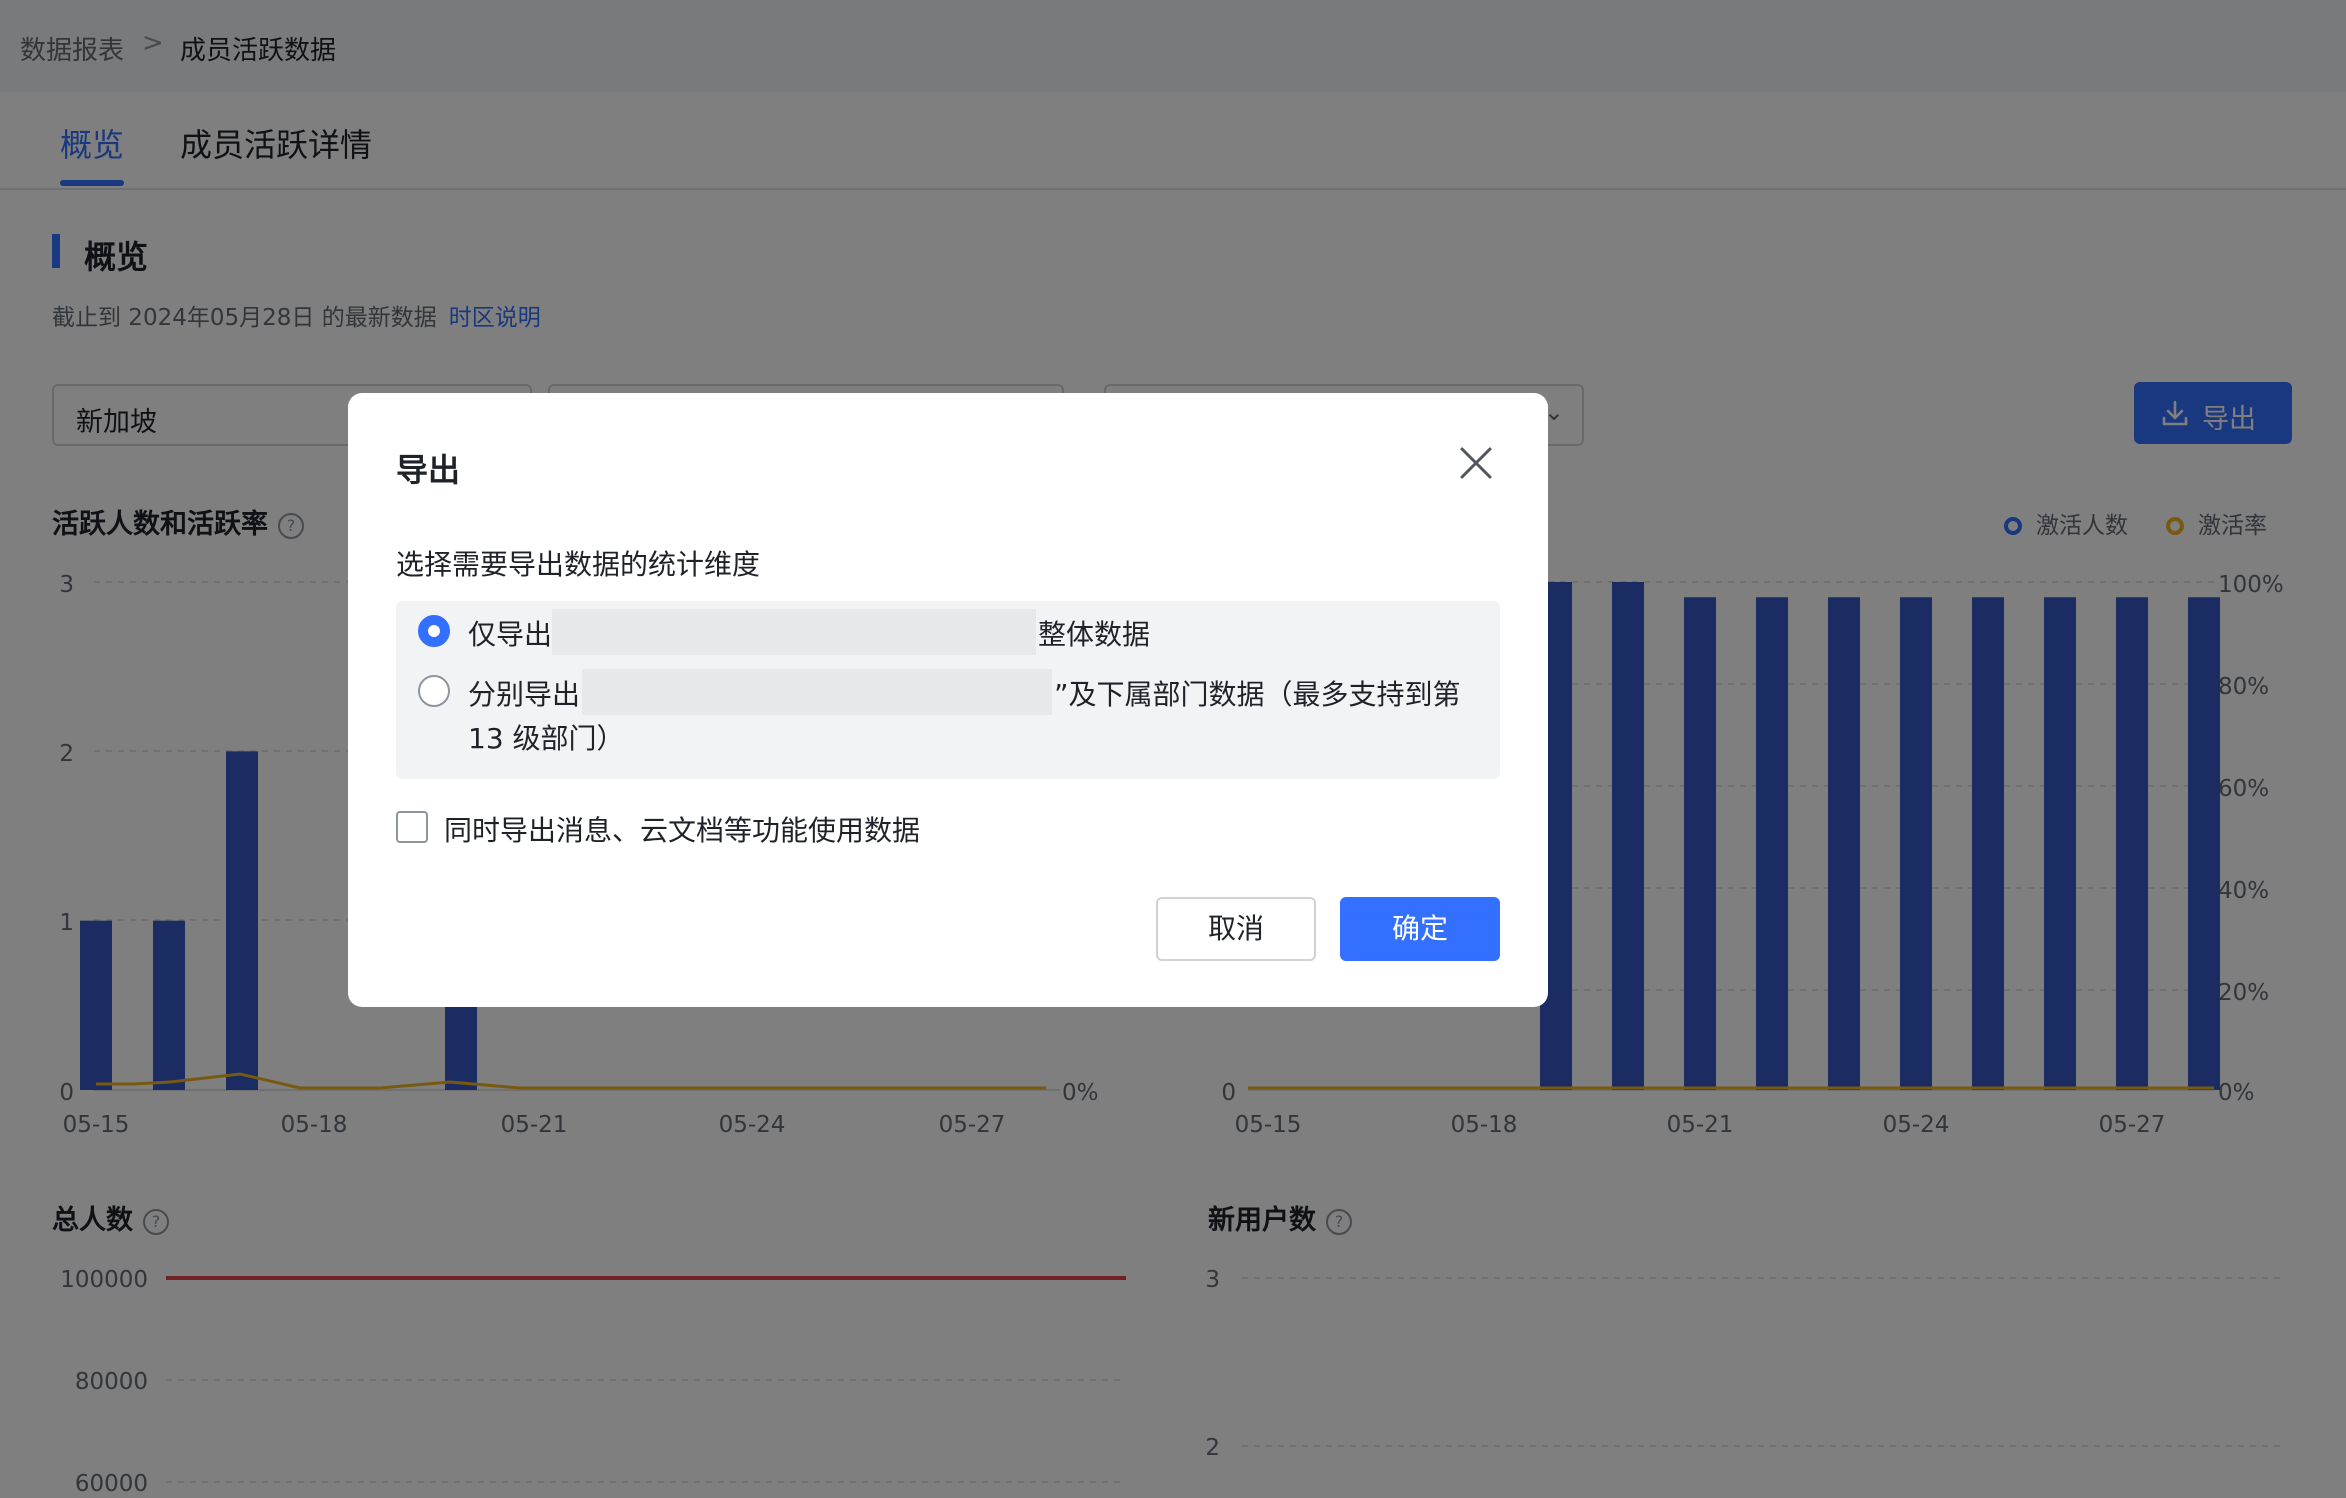 This screenshot has width=2346, height=1498. I want to click on dialog-description: 选择需要导出数据的统计维度, so click(578, 564).